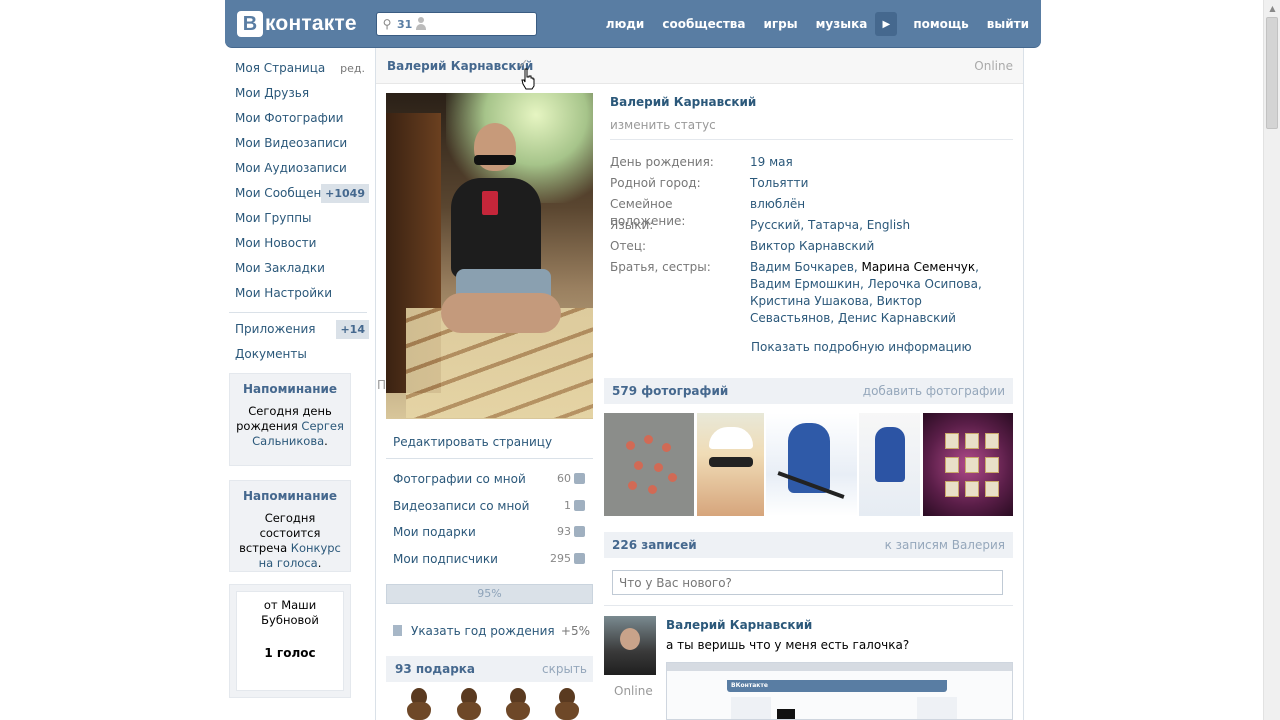  Describe the element at coordinates (881, 162) in the screenshot. I see `info-value: 19 мая` at that location.